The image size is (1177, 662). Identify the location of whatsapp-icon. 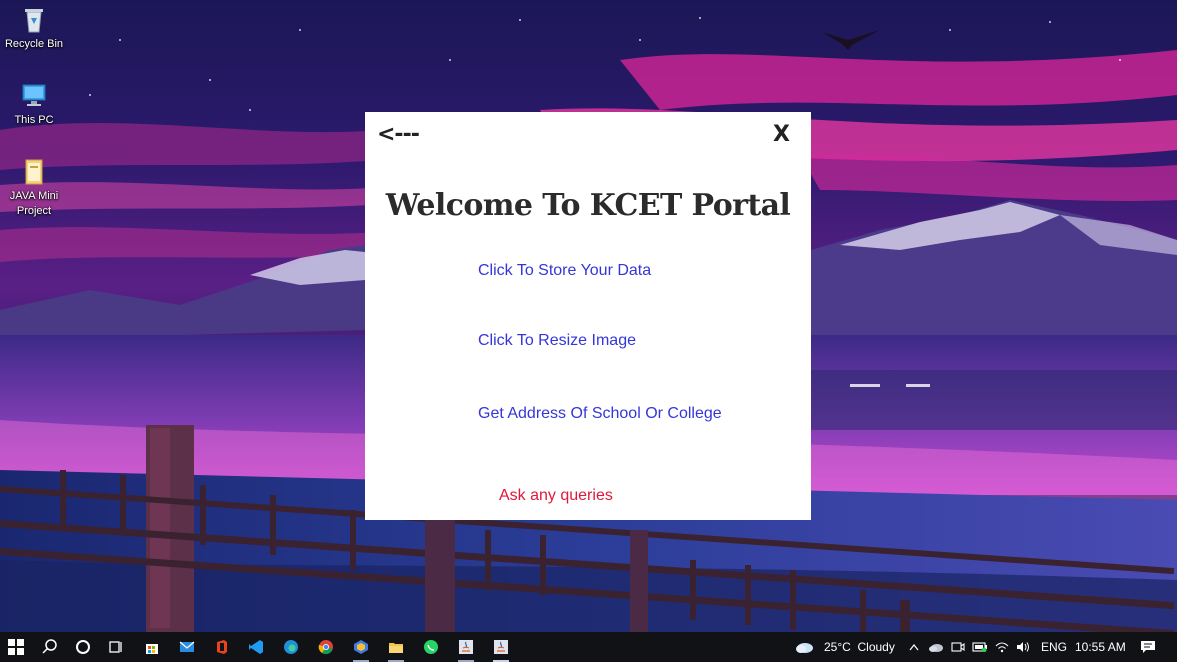
(431, 647).